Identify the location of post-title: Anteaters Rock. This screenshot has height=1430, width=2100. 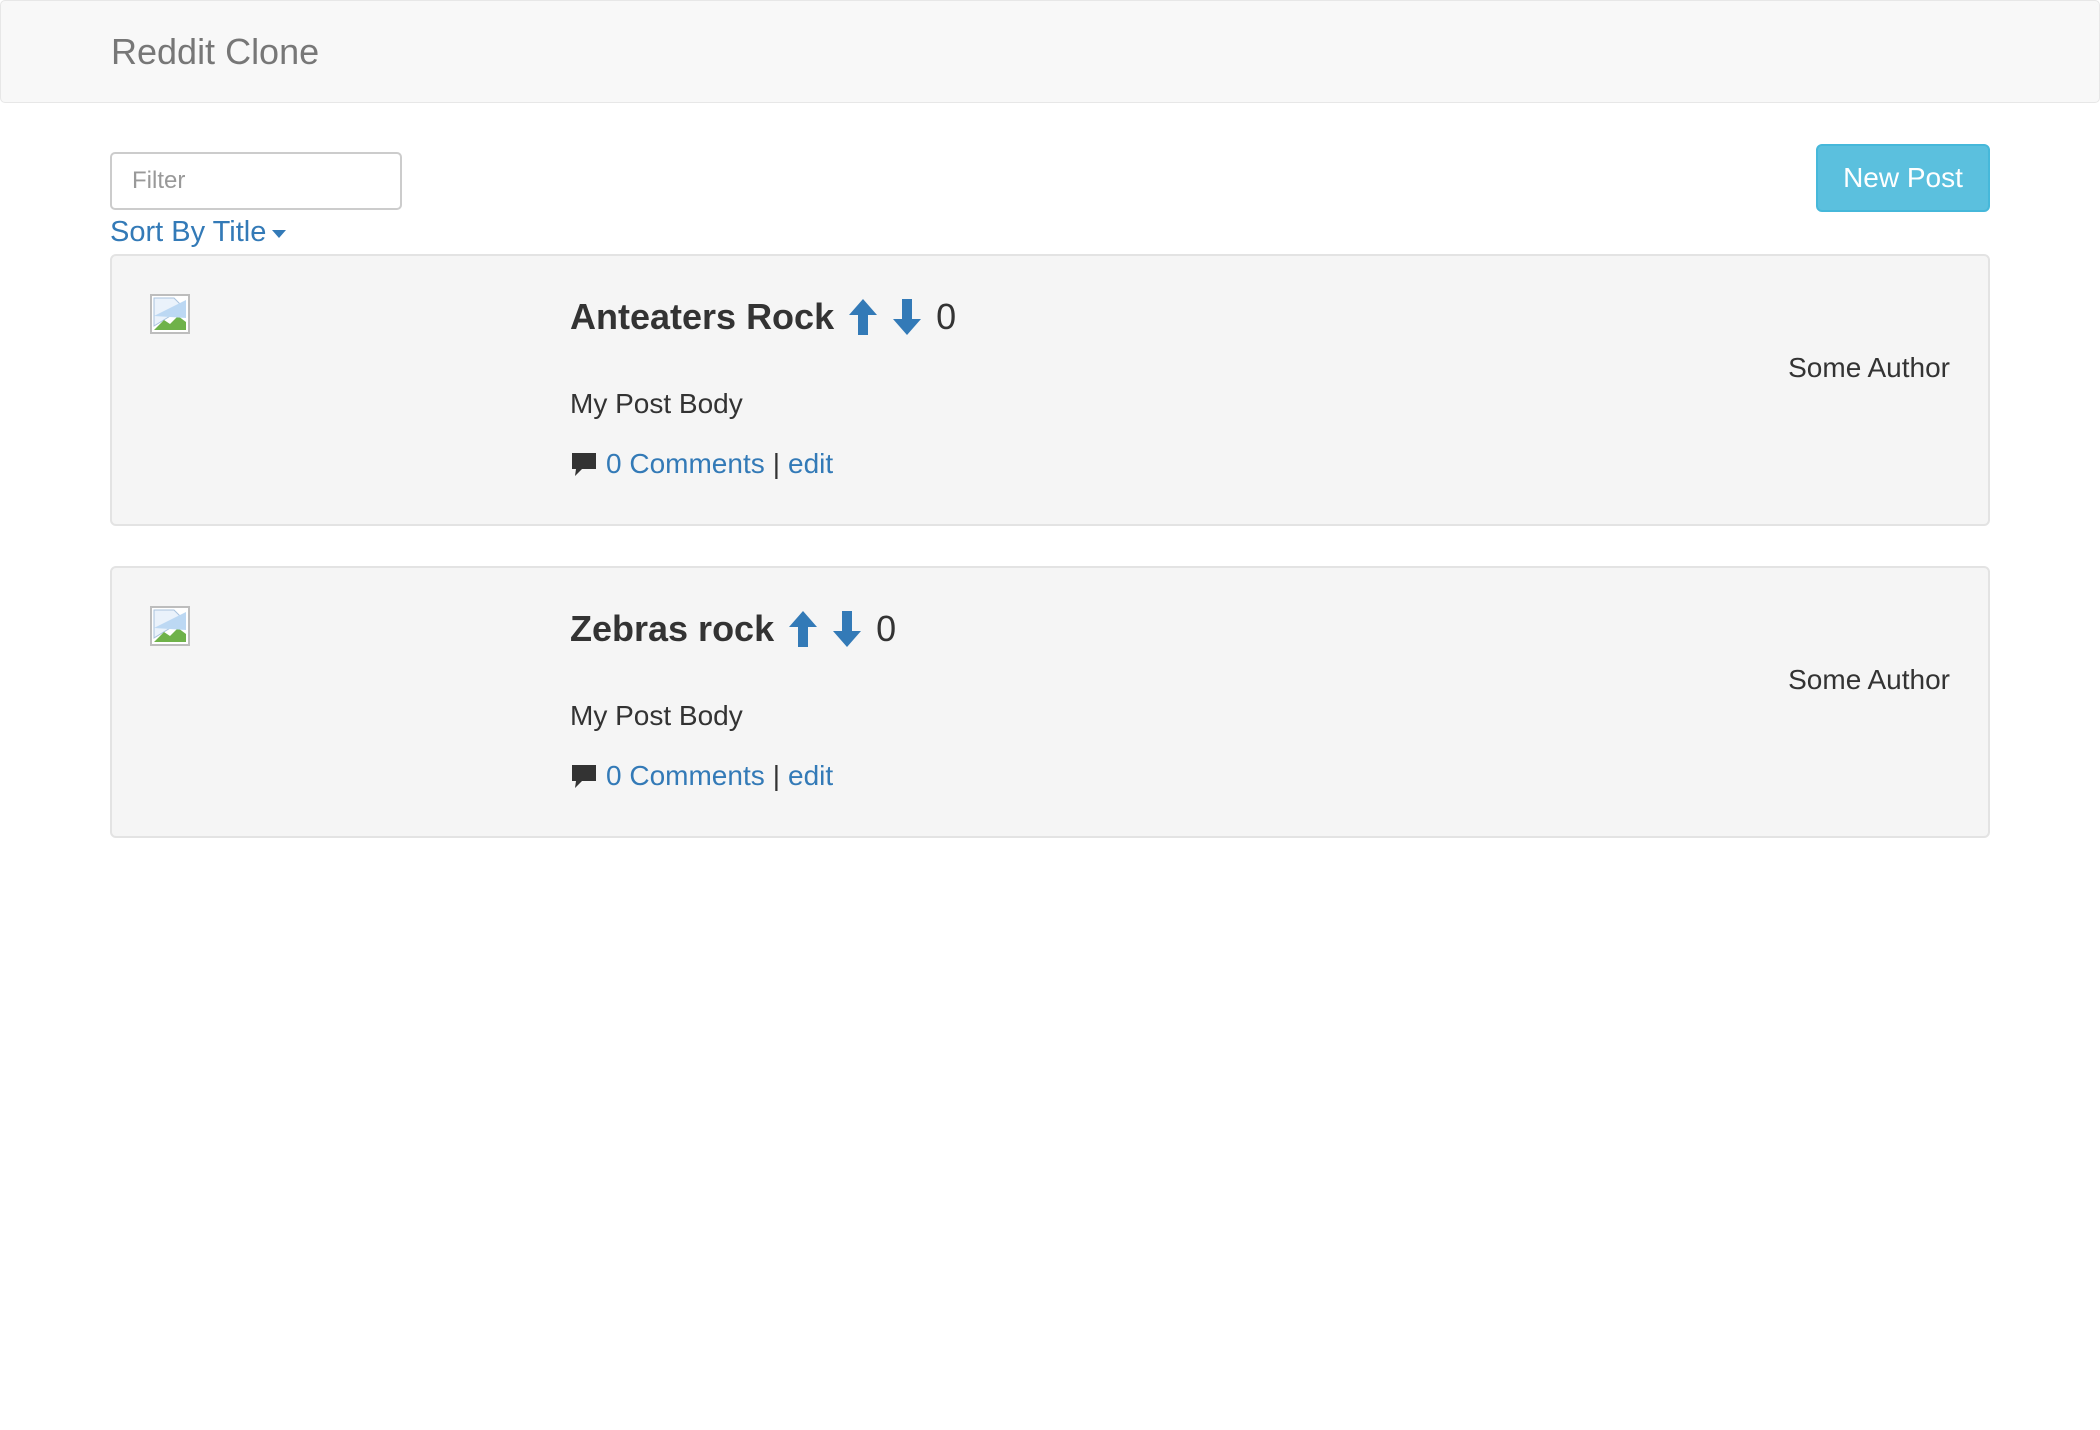
(702, 317).